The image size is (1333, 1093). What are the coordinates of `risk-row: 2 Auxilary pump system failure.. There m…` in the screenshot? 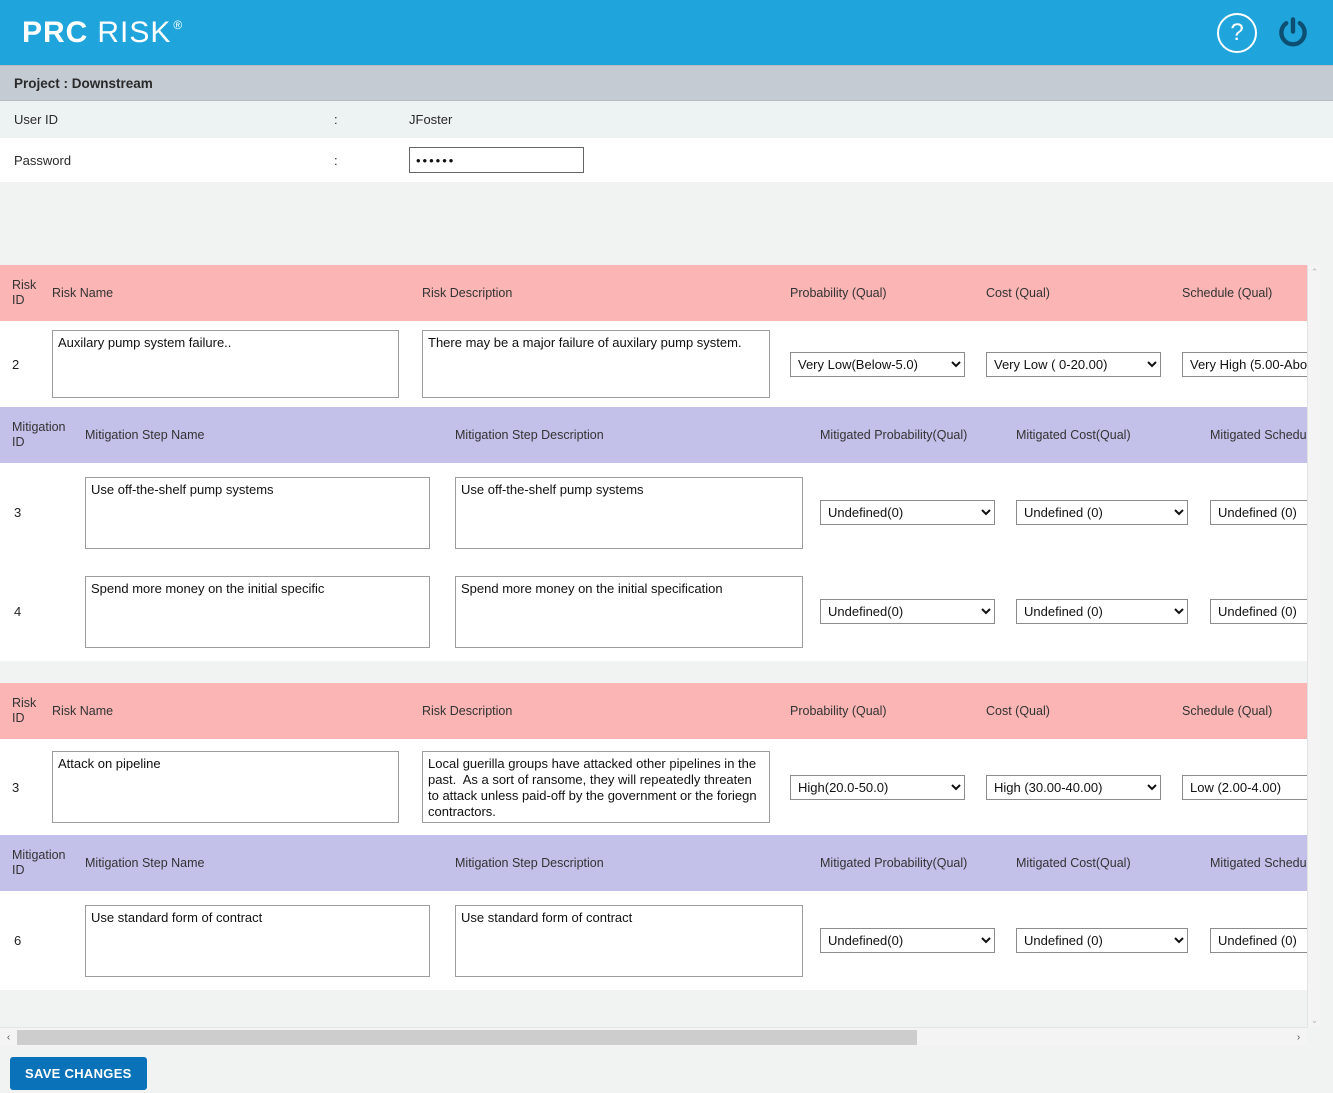 It's located at (653, 364).